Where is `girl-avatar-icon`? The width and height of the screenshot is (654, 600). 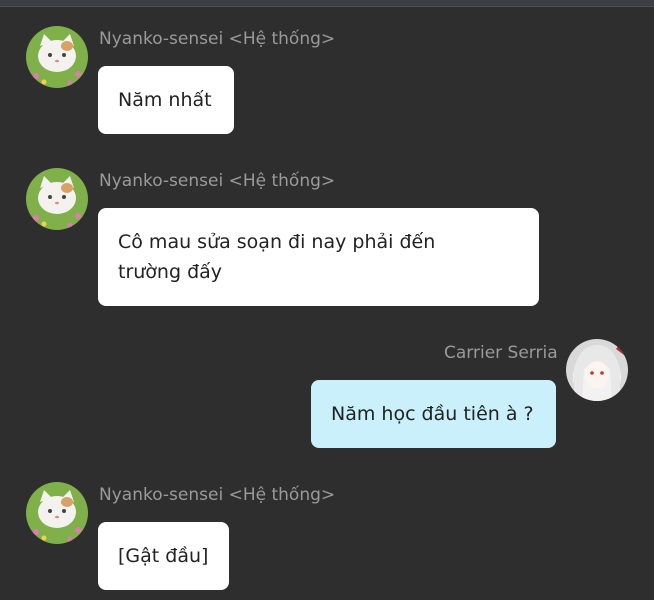
girl-avatar-icon is located at coordinates (597, 370).